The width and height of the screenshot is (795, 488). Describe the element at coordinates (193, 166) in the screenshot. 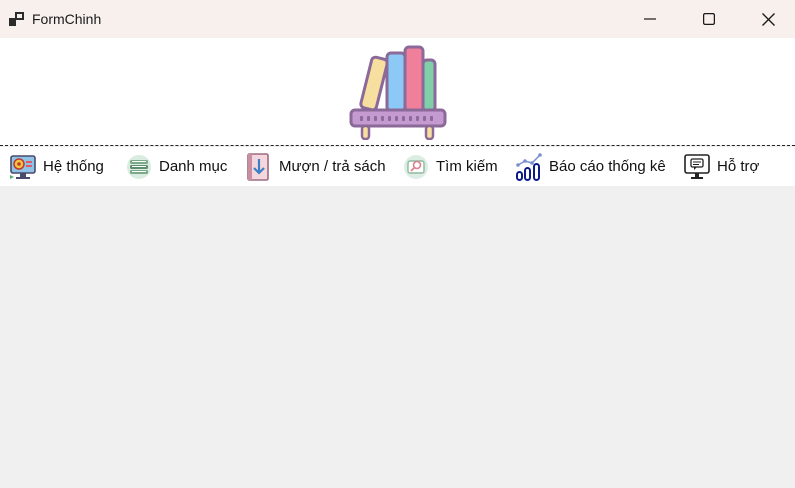

I see `menu-label: Danh mục` at that location.